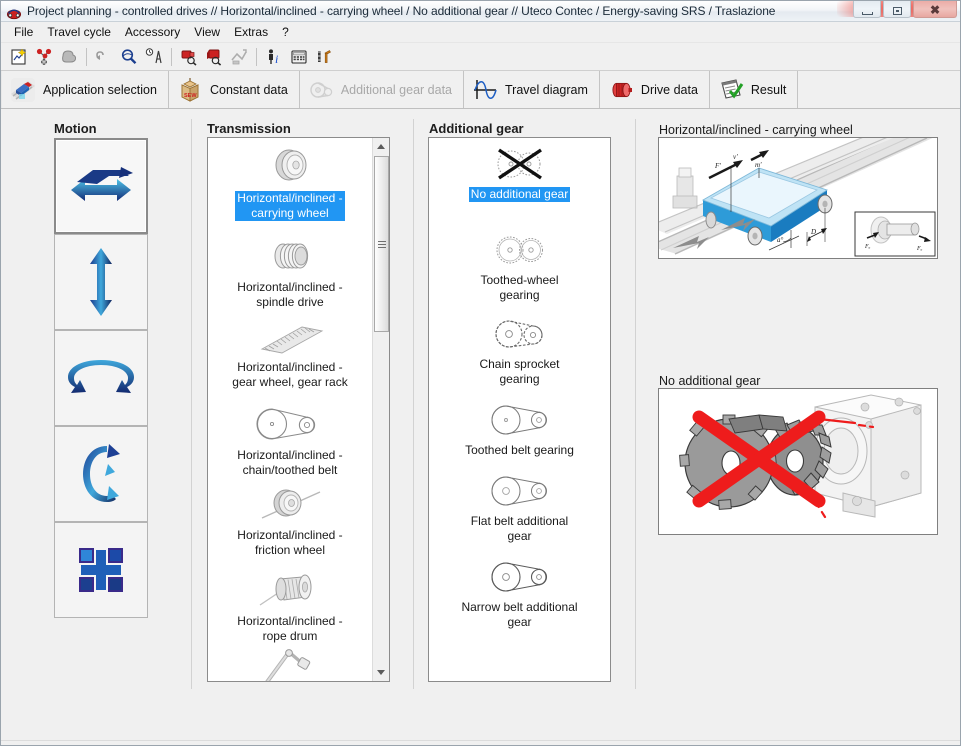 Image resolution: width=961 pixels, height=746 pixels. Describe the element at coordinates (85, 89) in the screenshot. I see `tab-application-selection: Application selection` at that location.